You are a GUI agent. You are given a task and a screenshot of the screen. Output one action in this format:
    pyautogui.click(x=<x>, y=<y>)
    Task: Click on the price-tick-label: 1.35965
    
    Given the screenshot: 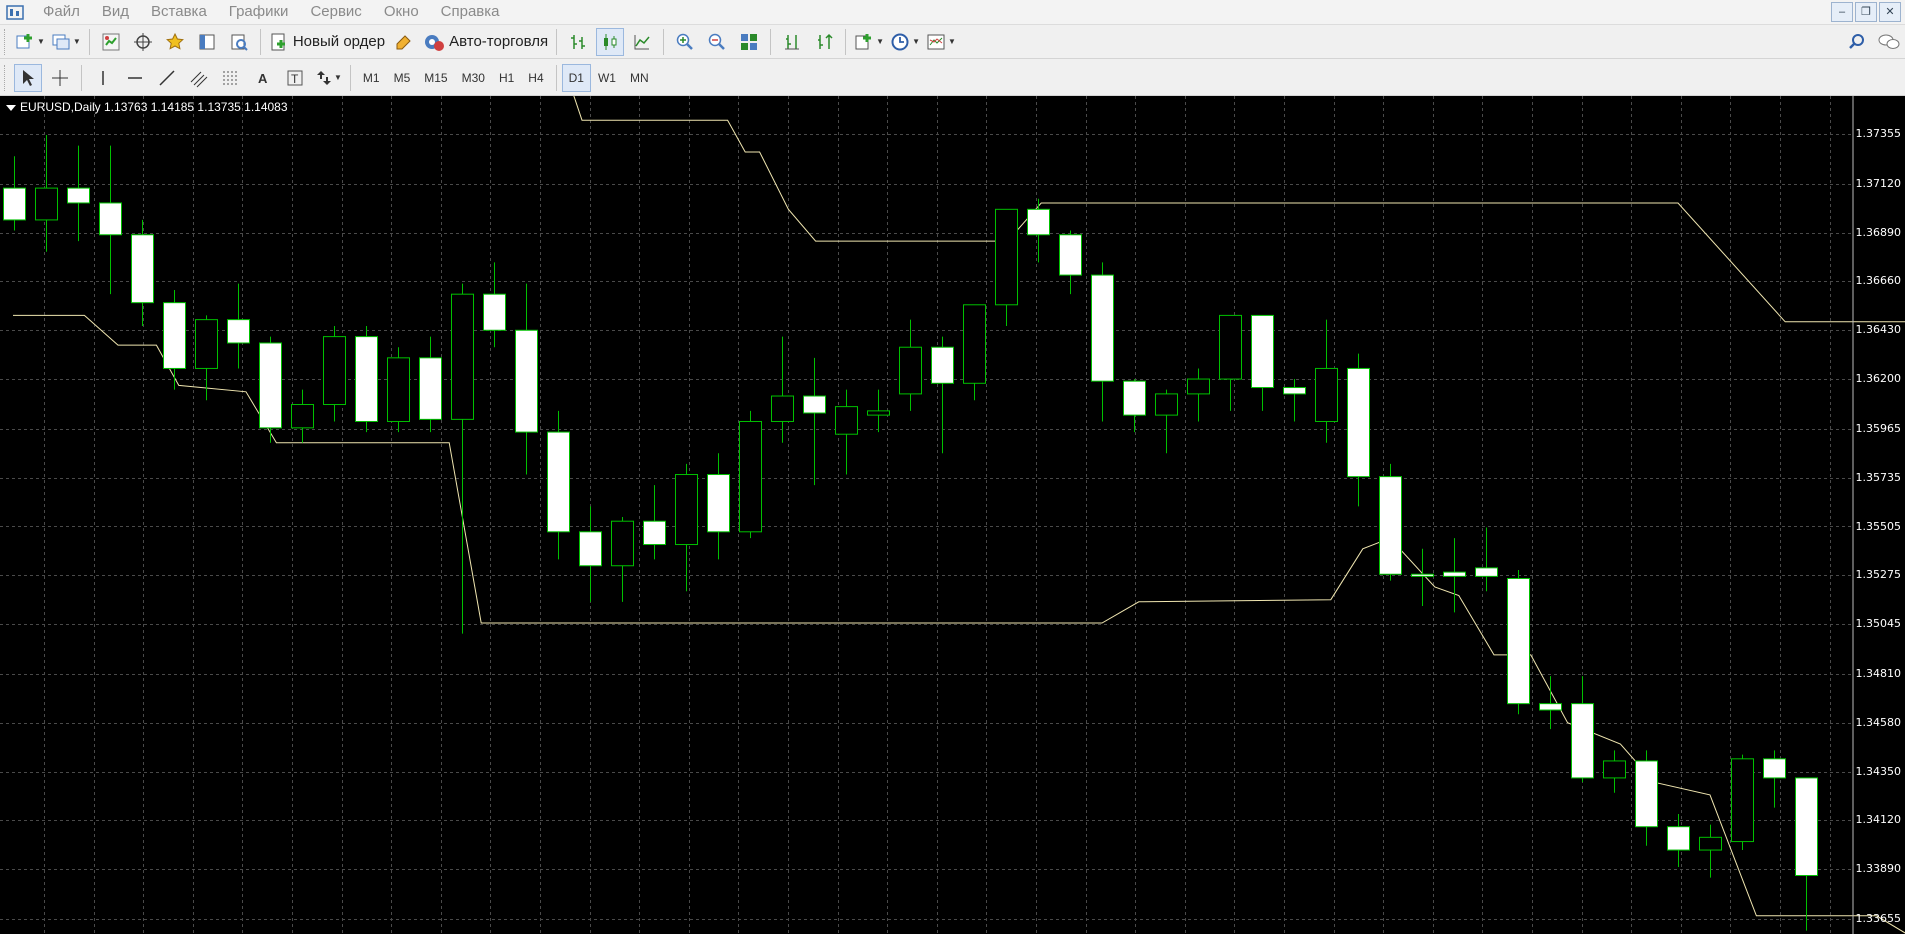 What is the action you would take?
    pyautogui.click(x=1878, y=428)
    